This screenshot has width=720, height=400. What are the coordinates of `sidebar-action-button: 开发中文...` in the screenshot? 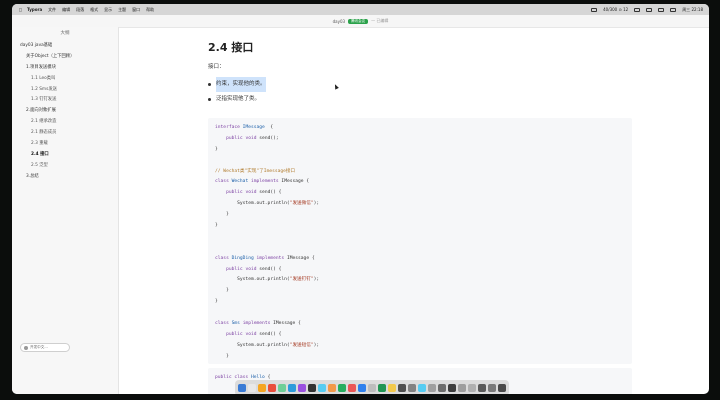 It's located at (45, 347).